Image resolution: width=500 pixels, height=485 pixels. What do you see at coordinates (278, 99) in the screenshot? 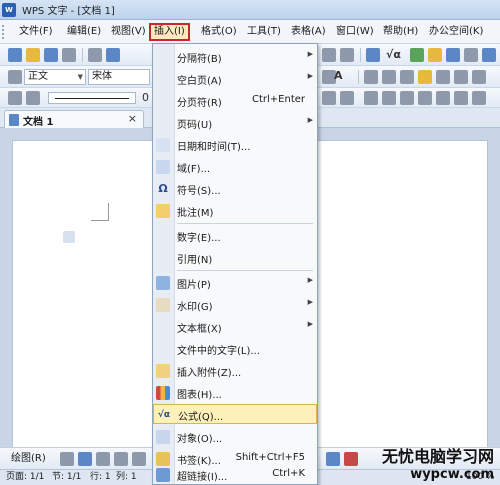
I see `menu-item-shortcut: Ctrl+Enter` at bounding box center [278, 99].